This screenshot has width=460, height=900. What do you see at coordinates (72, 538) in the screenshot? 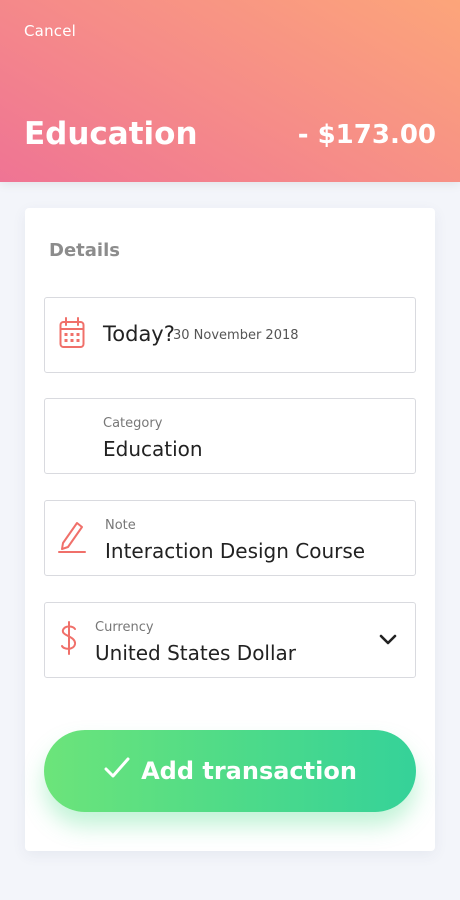
I see `pencil-icon` at bounding box center [72, 538].